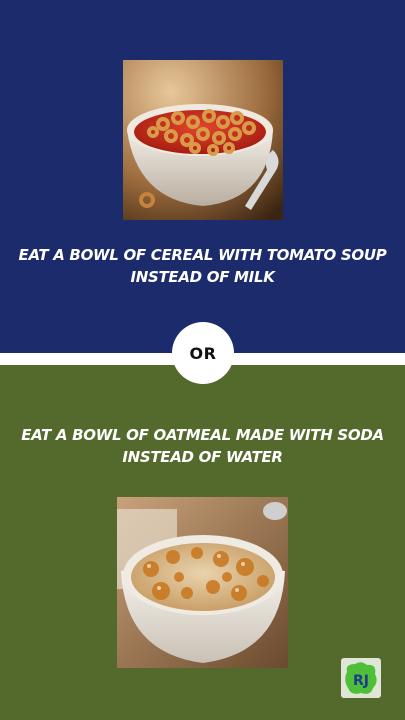 The width and height of the screenshot is (405, 720). I want to click on or-badge: OR, so click(203, 353).